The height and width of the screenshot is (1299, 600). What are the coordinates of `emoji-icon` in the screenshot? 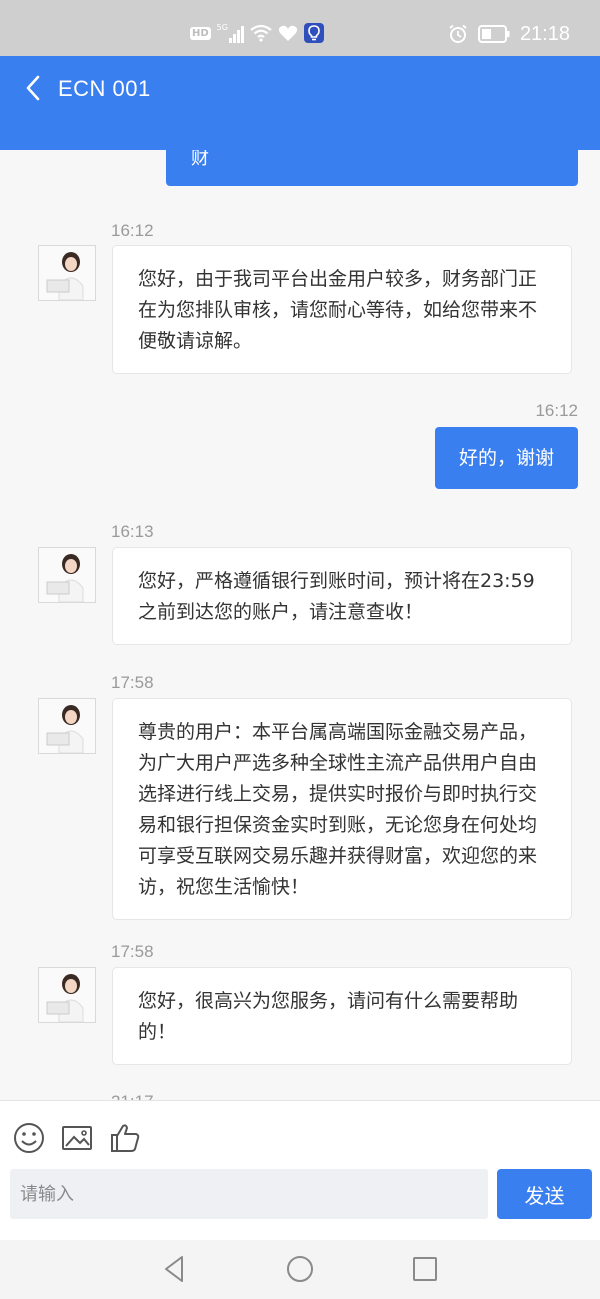 It's located at (29, 1138).